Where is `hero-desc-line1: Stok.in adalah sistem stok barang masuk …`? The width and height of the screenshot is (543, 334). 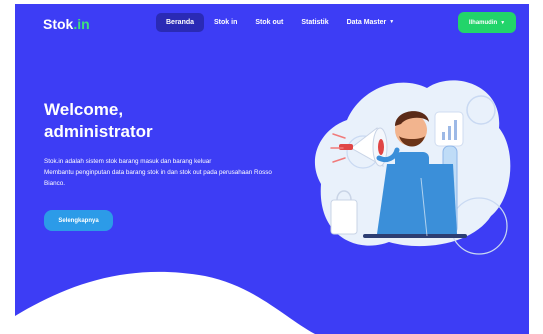 hero-desc-line1: Stok.in adalah sistem stok barang masuk … is located at coordinates (128, 161).